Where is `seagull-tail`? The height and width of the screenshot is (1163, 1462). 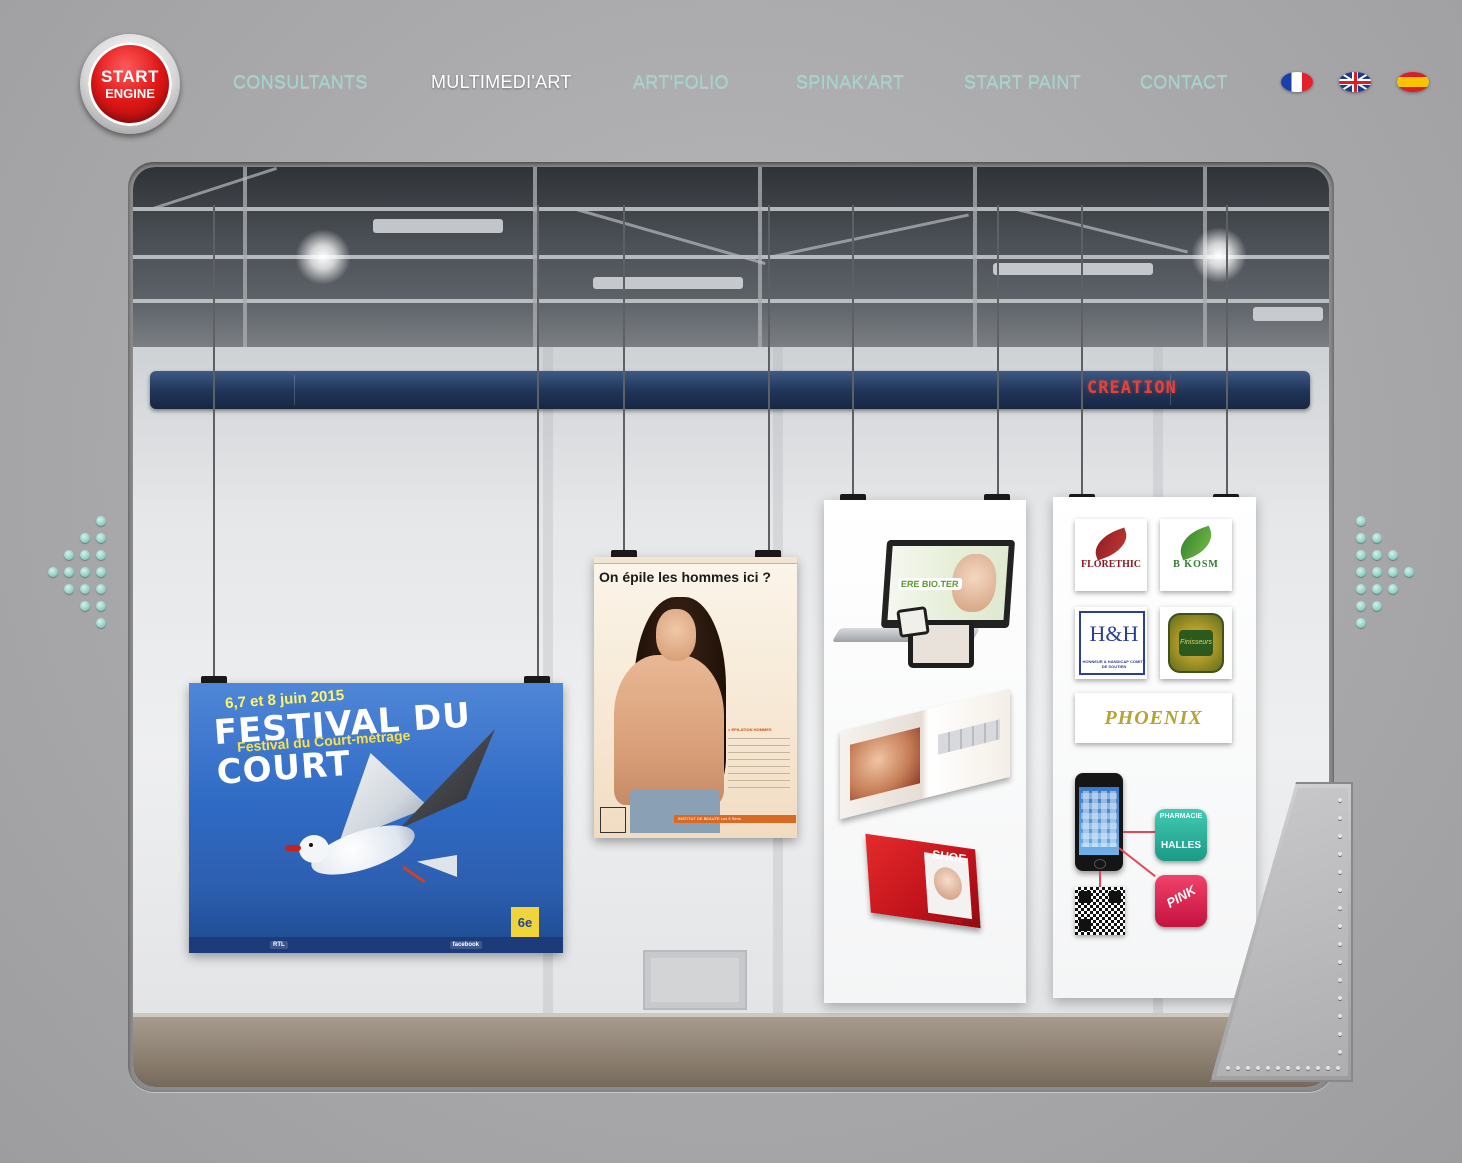
seagull-tail is located at coordinates (437, 866).